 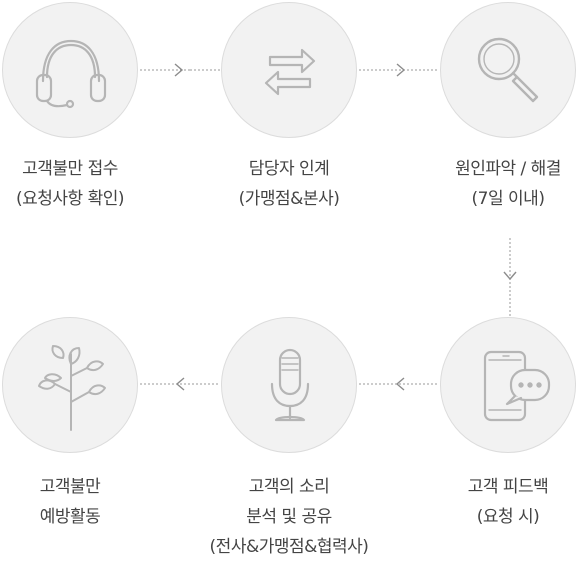 I want to click on step2-circle, so click(x=289, y=70).